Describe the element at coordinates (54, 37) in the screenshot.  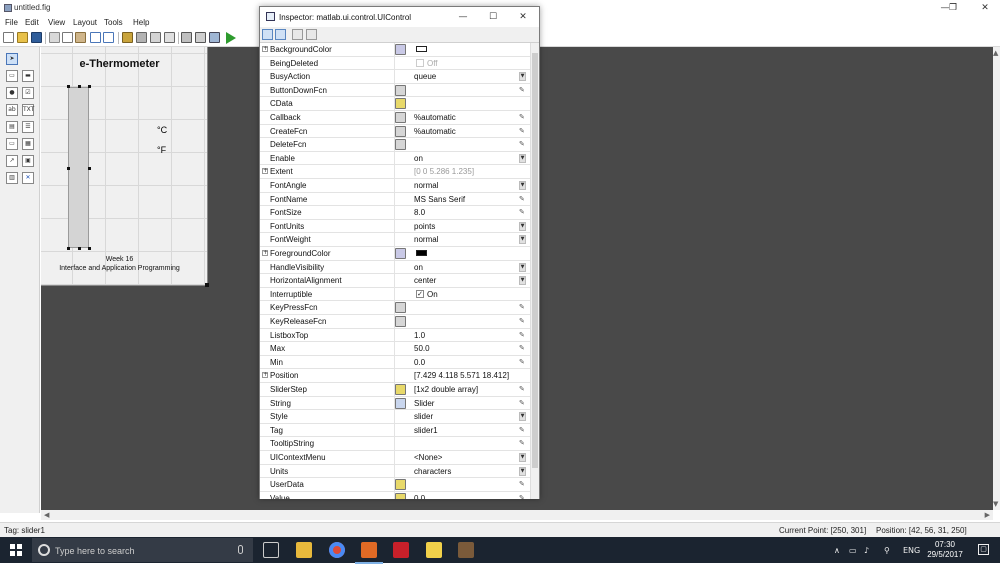
I see `cut-icon` at that location.